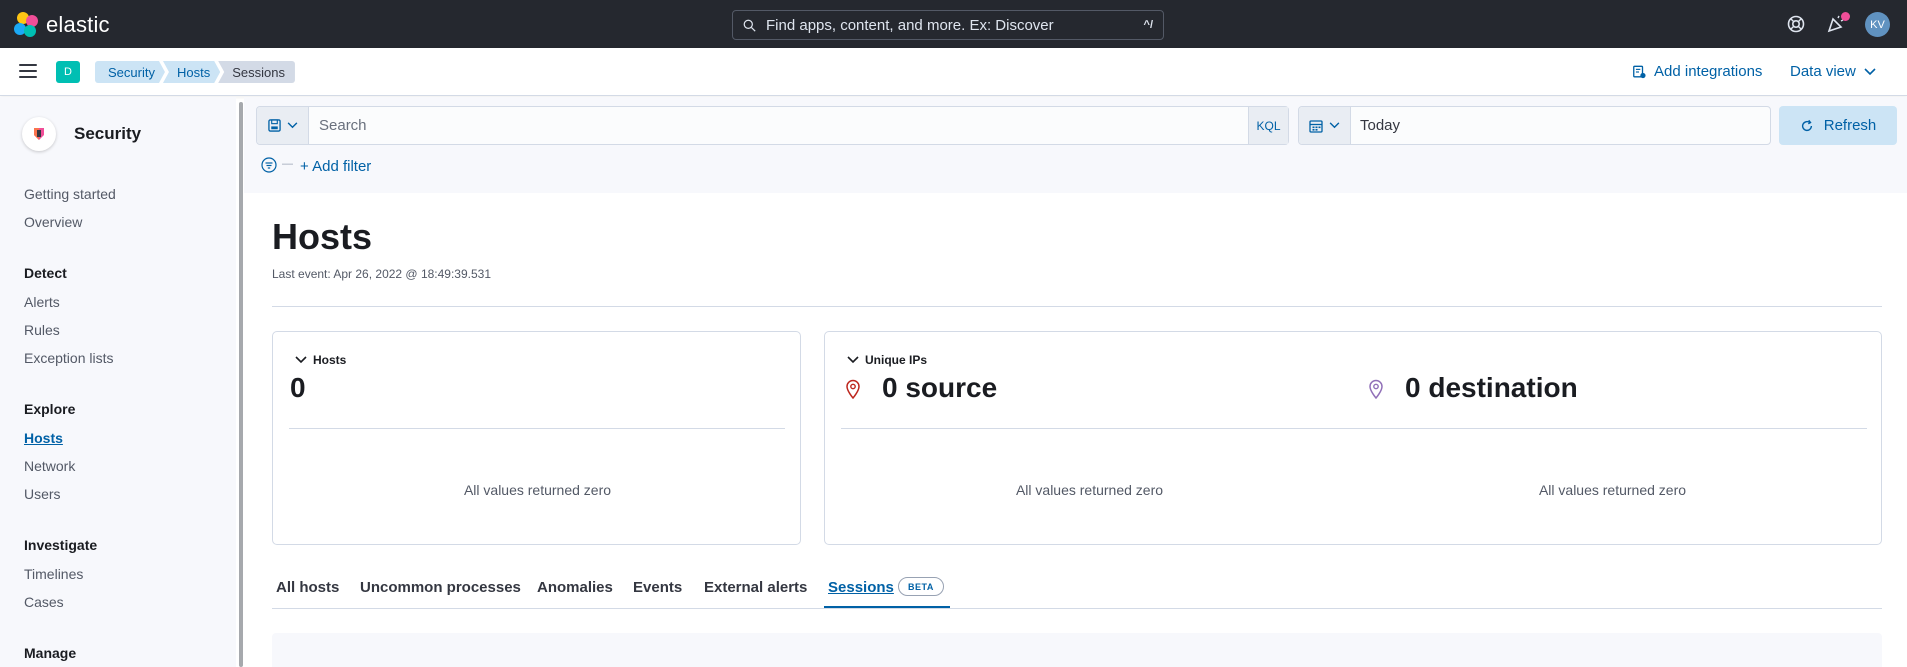 Image resolution: width=1907 pixels, height=667 pixels. What do you see at coordinates (53, 574) in the screenshot?
I see `sidebar-item-timelines: Timelines` at bounding box center [53, 574].